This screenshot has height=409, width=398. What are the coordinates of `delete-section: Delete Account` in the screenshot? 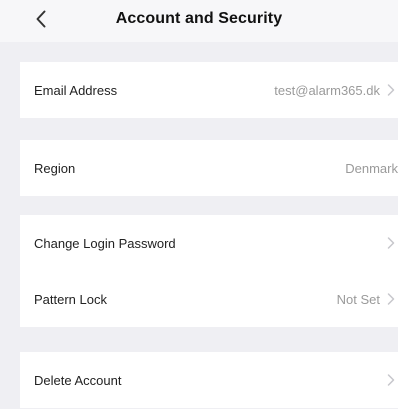 It's located at (209, 380).